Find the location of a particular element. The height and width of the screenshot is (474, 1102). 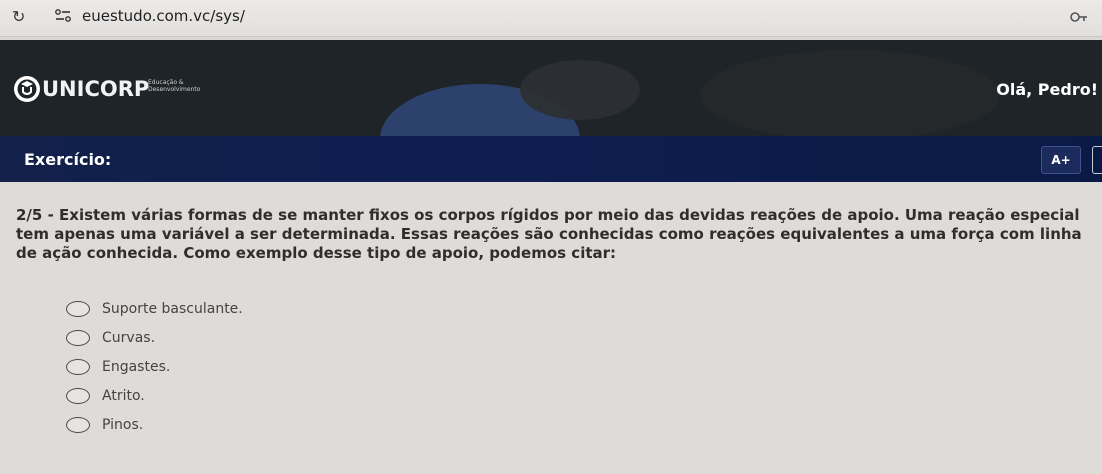

option-label: Atrito. is located at coordinates (123, 396).